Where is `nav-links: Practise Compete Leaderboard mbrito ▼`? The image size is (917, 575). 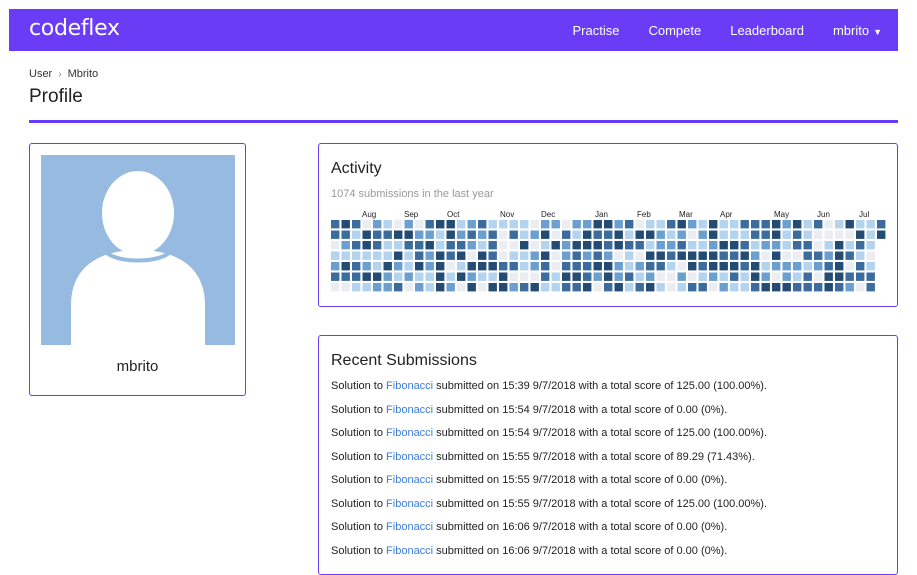 nav-links: Practise Compete Leaderboard mbrito ▼ is located at coordinates (713, 30).